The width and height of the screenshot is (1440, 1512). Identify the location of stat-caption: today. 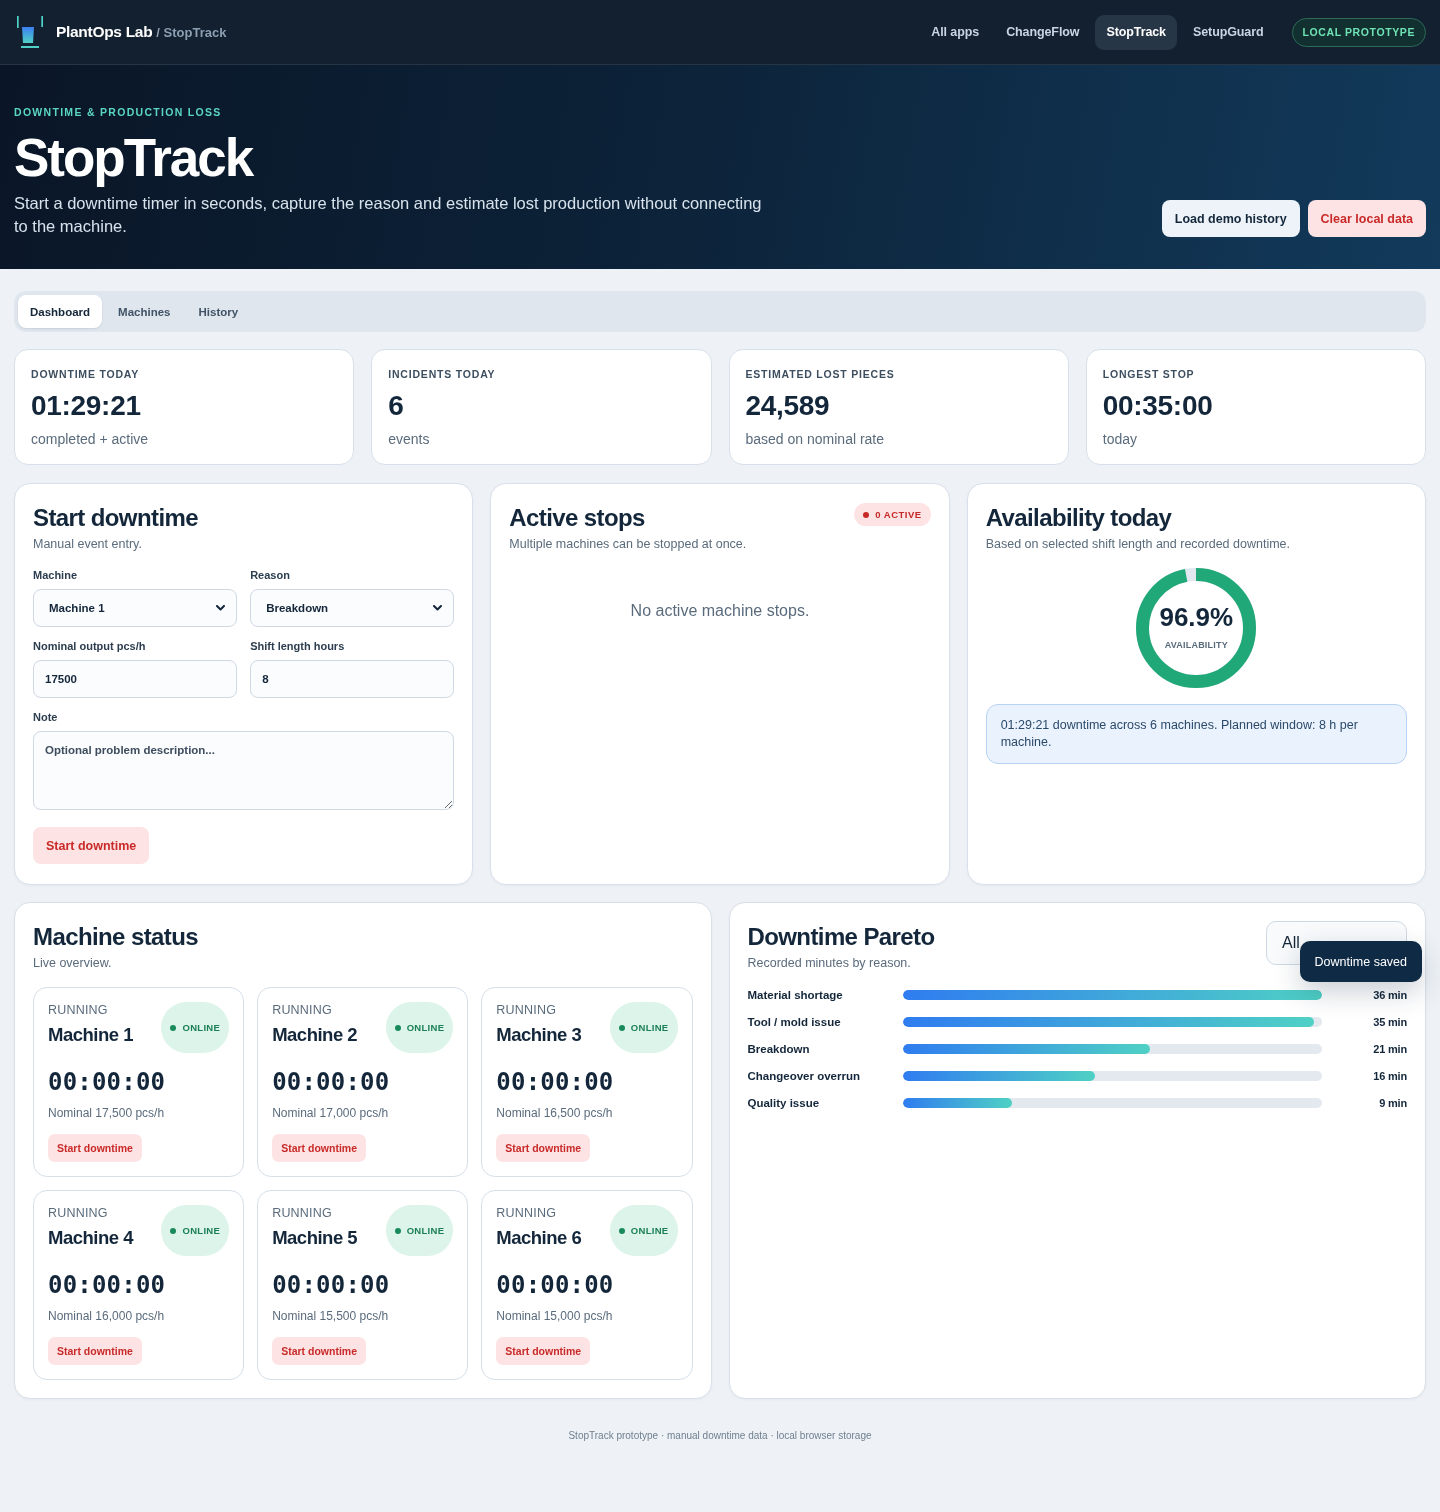
(1120, 439).